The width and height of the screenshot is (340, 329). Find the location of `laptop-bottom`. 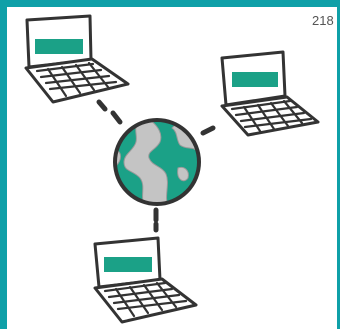

laptop-bottom is located at coordinates (145, 280).